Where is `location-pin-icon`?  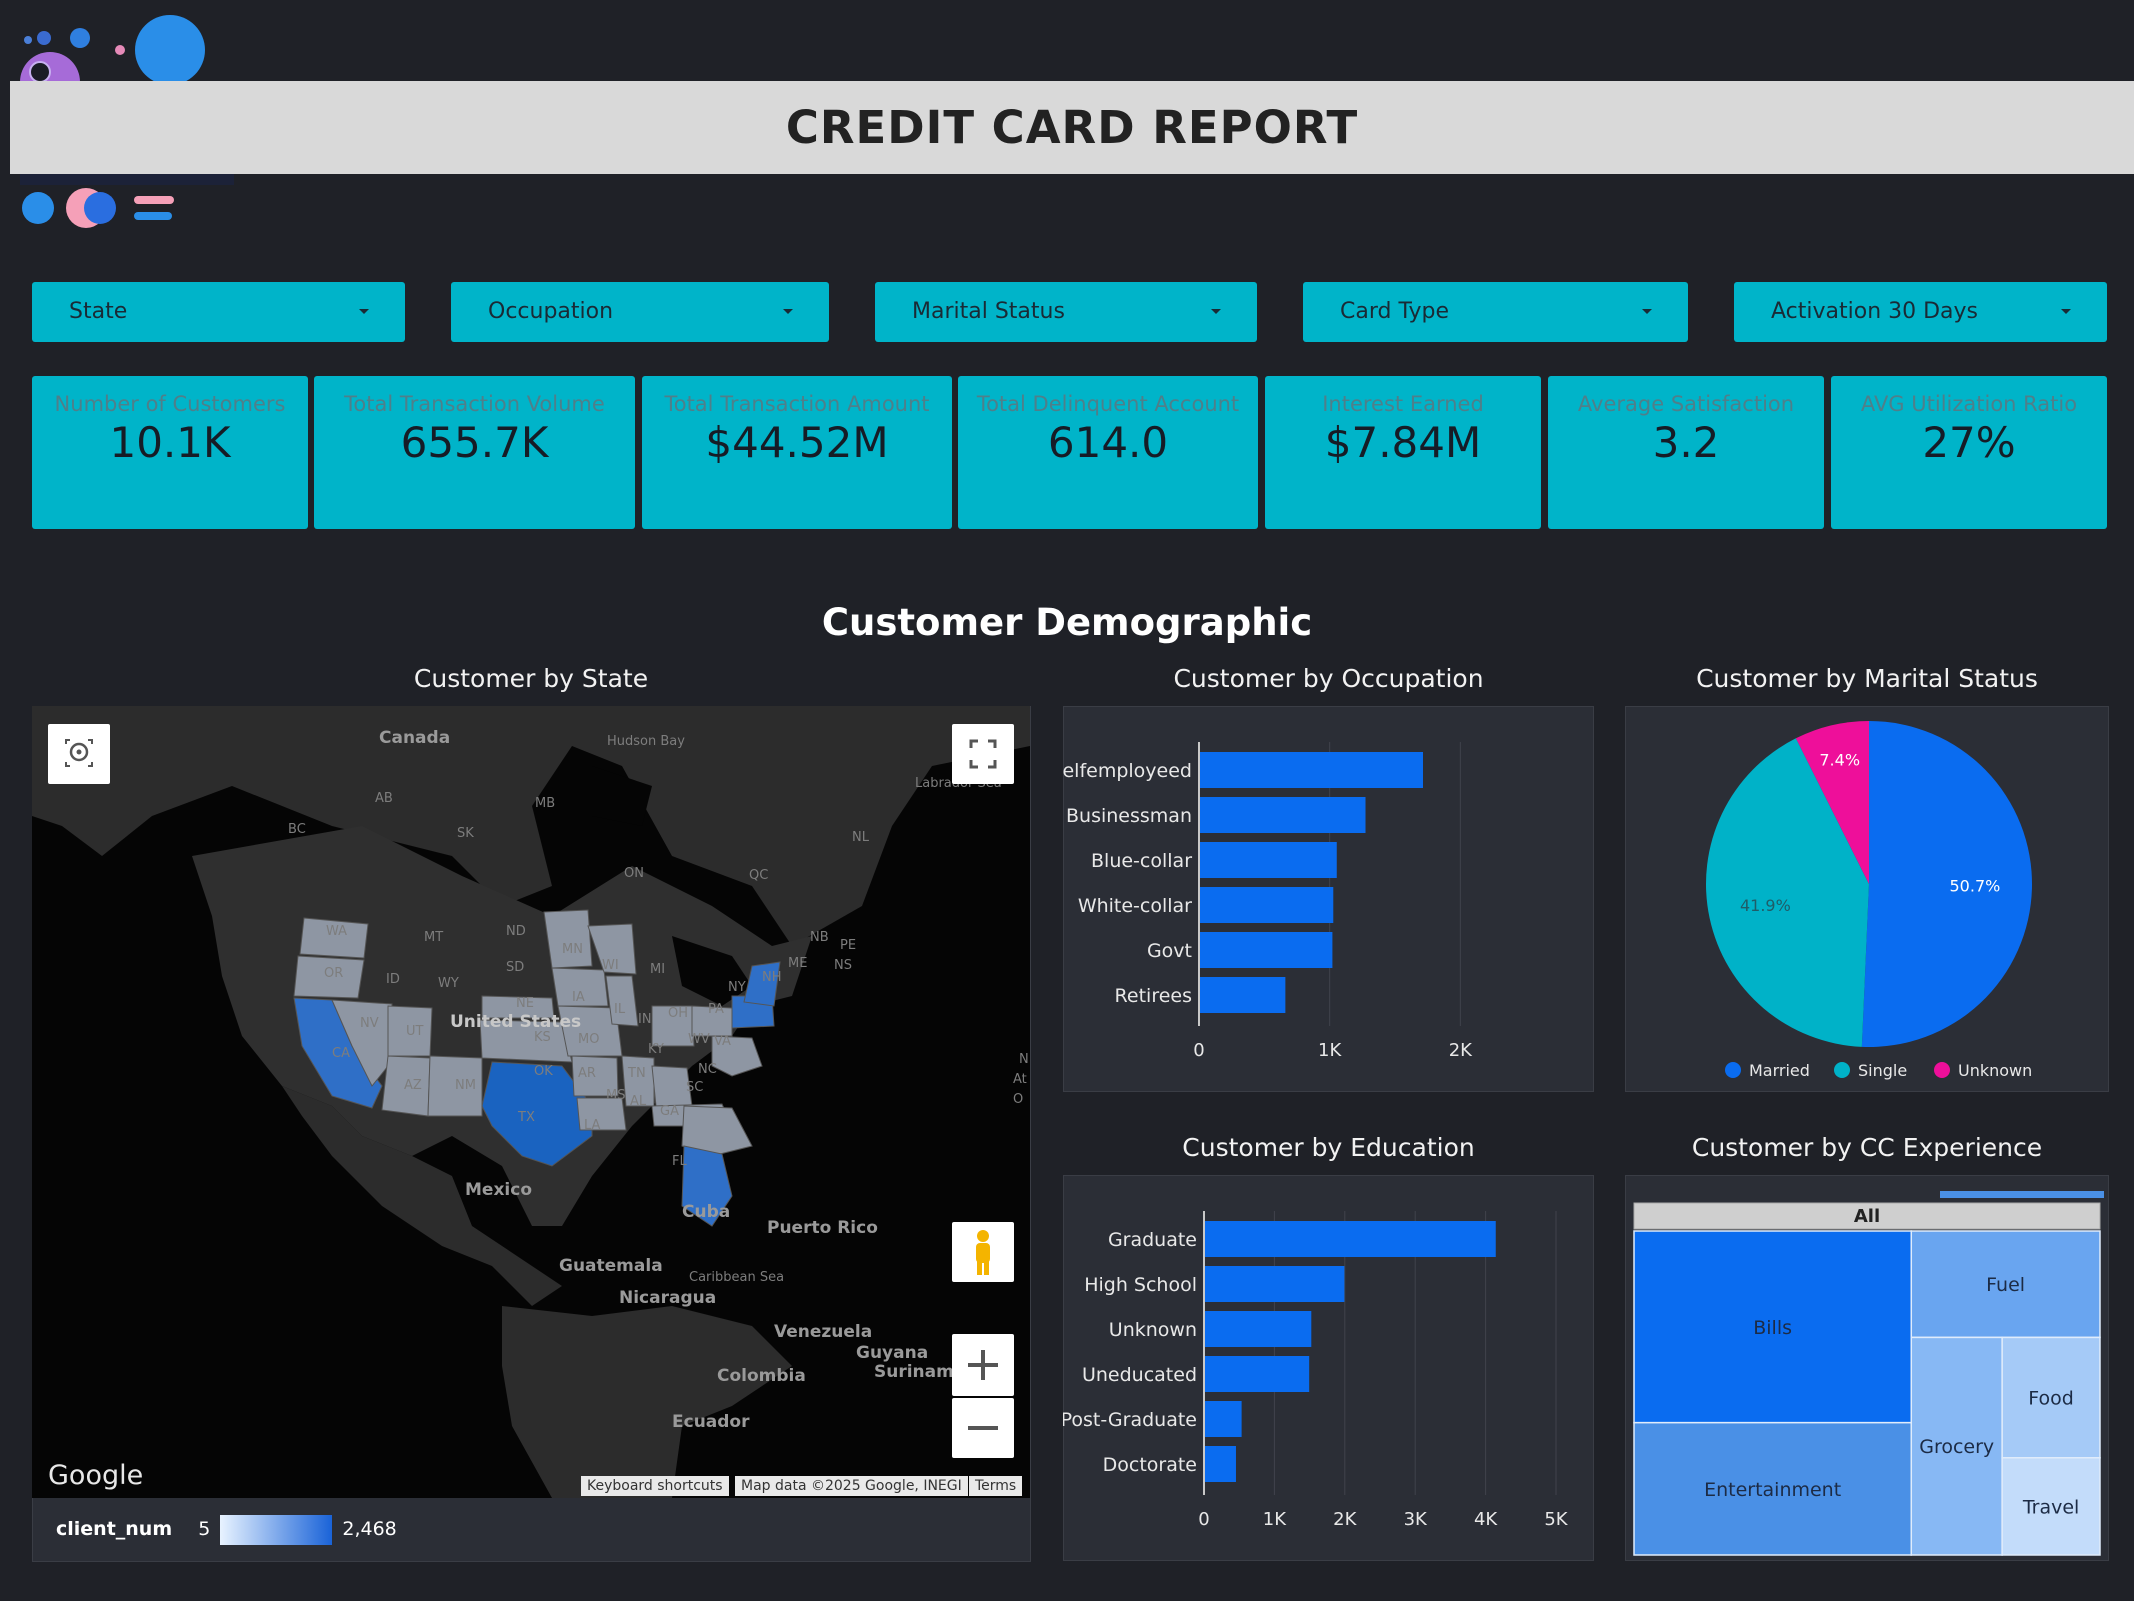
location-pin-icon is located at coordinates (79, 753).